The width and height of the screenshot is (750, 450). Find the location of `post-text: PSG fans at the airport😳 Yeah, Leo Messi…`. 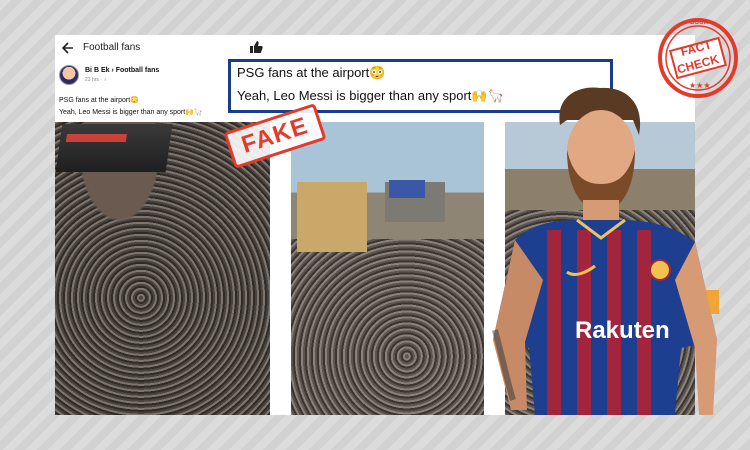

post-text: PSG fans at the airport😳 Yeah, Leo Messi… is located at coordinates (131, 107).